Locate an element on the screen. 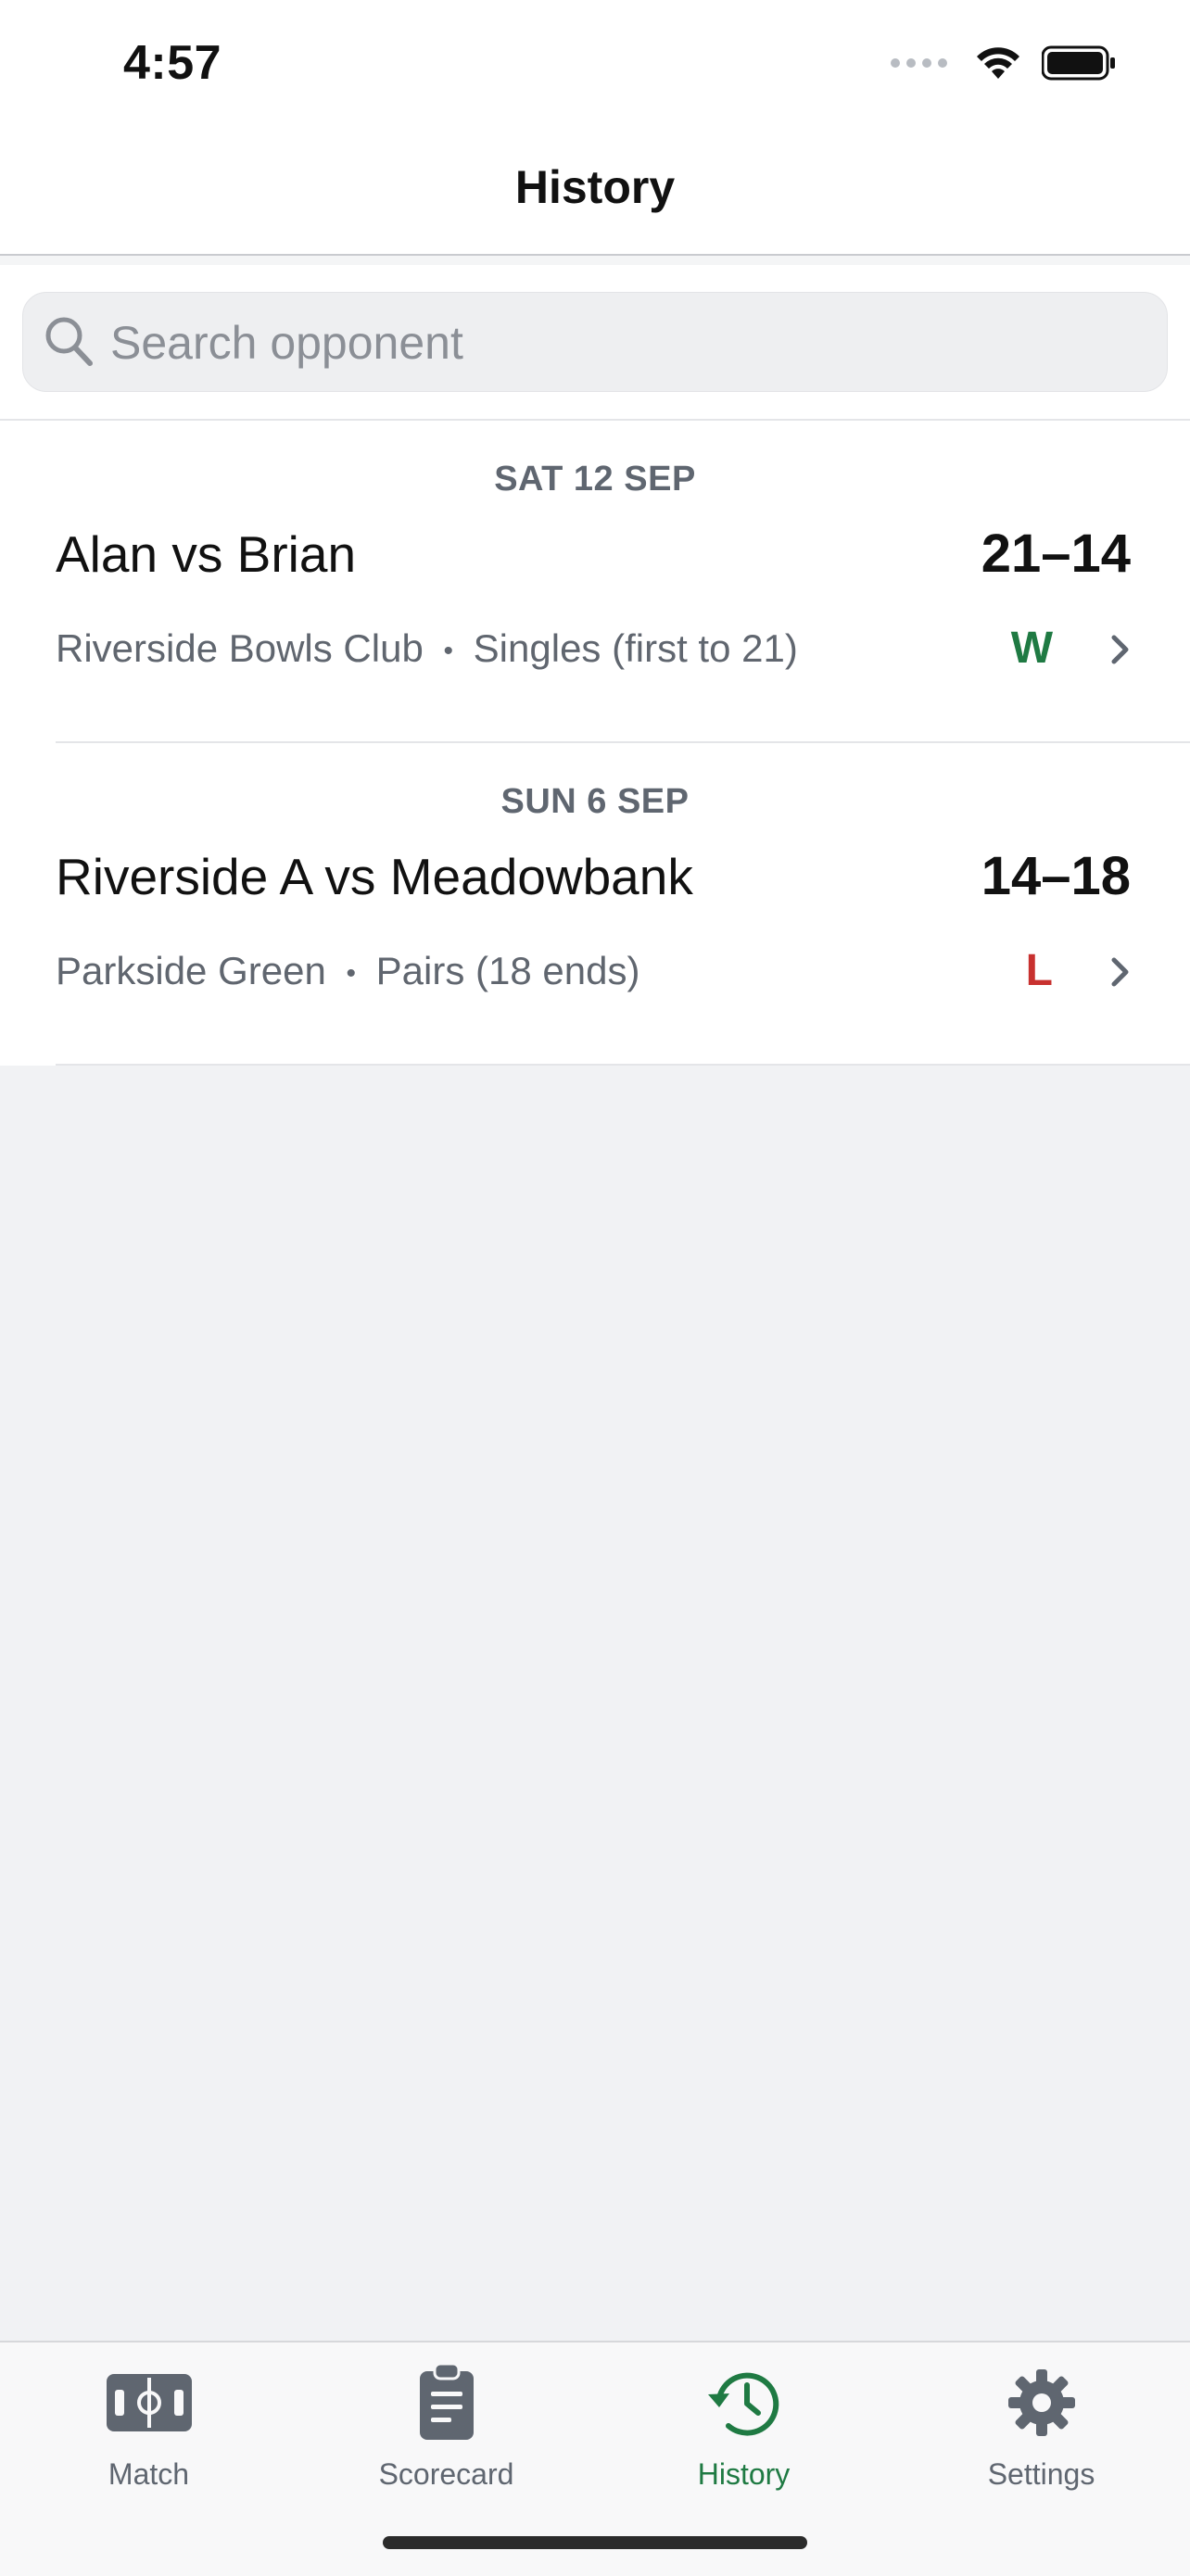 This screenshot has width=1190, height=2576. status-icons is located at coordinates (1003, 63).